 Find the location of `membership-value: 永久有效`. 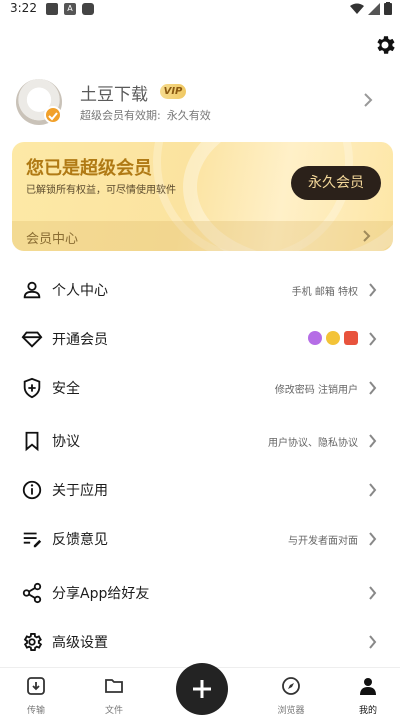

membership-value: 永久有效 is located at coordinates (188, 115).